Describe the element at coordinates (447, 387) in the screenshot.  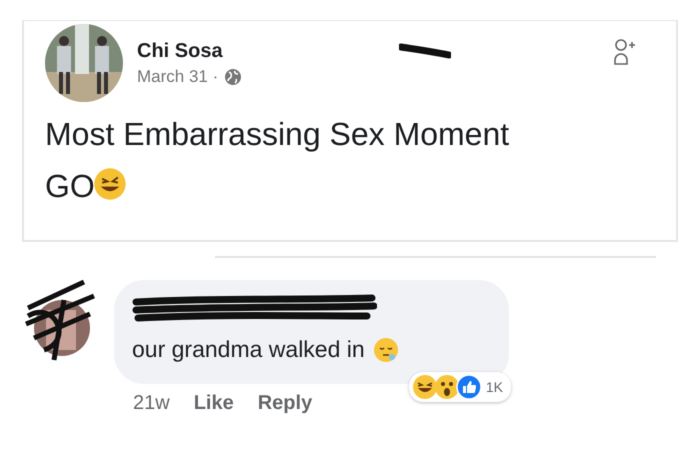
I see `surprised-emoji-icon` at that location.